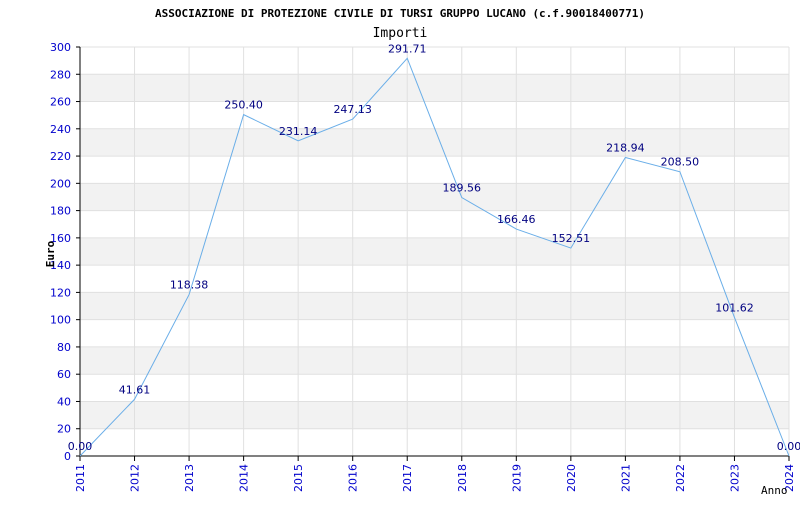  I want to click on data-label: 189.56, so click(462, 188).